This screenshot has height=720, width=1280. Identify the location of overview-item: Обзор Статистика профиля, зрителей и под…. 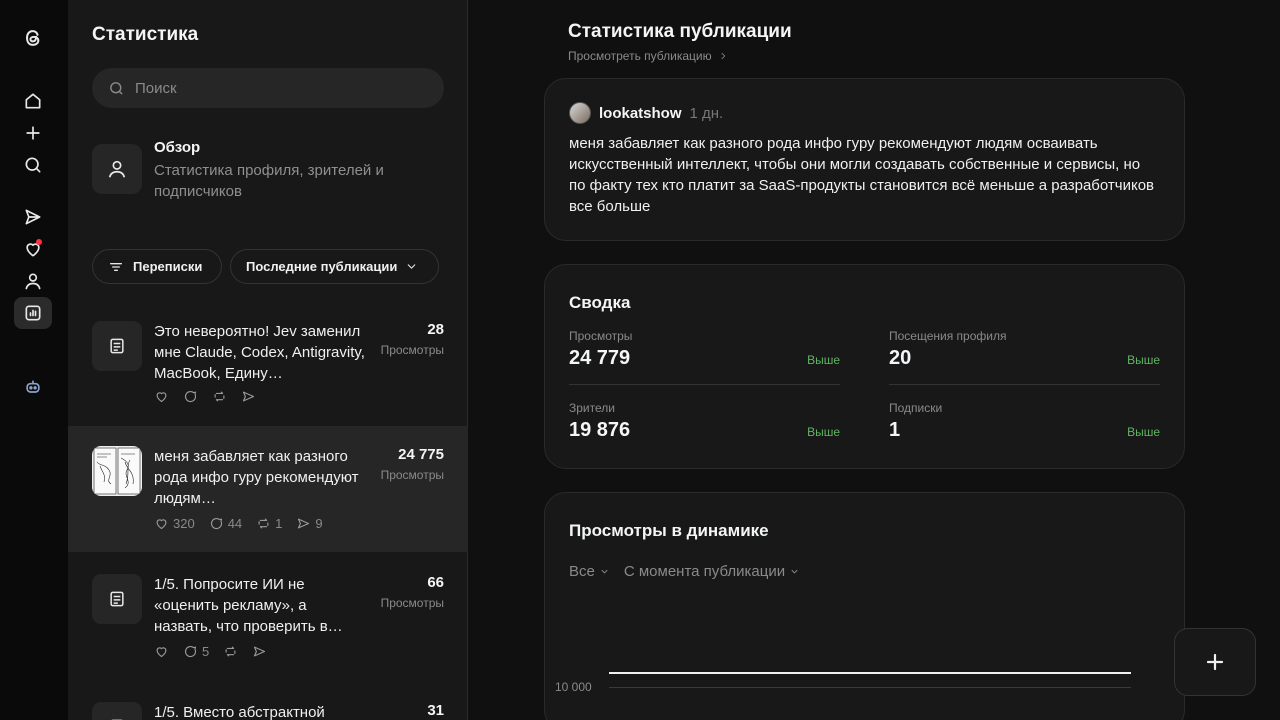
(268, 171).